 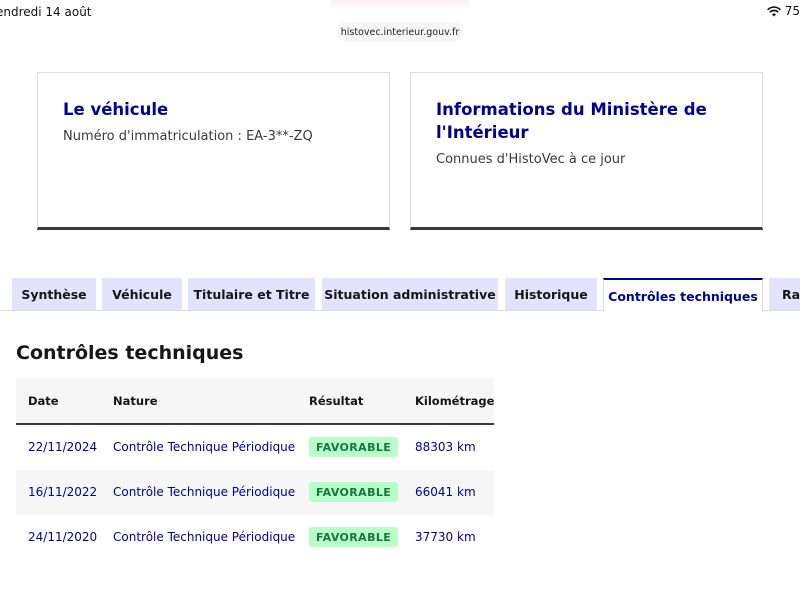 What do you see at coordinates (255, 401) in the screenshot?
I see `table-header: Date Nature Résultat Kilométrage` at bounding box center [255, 401].